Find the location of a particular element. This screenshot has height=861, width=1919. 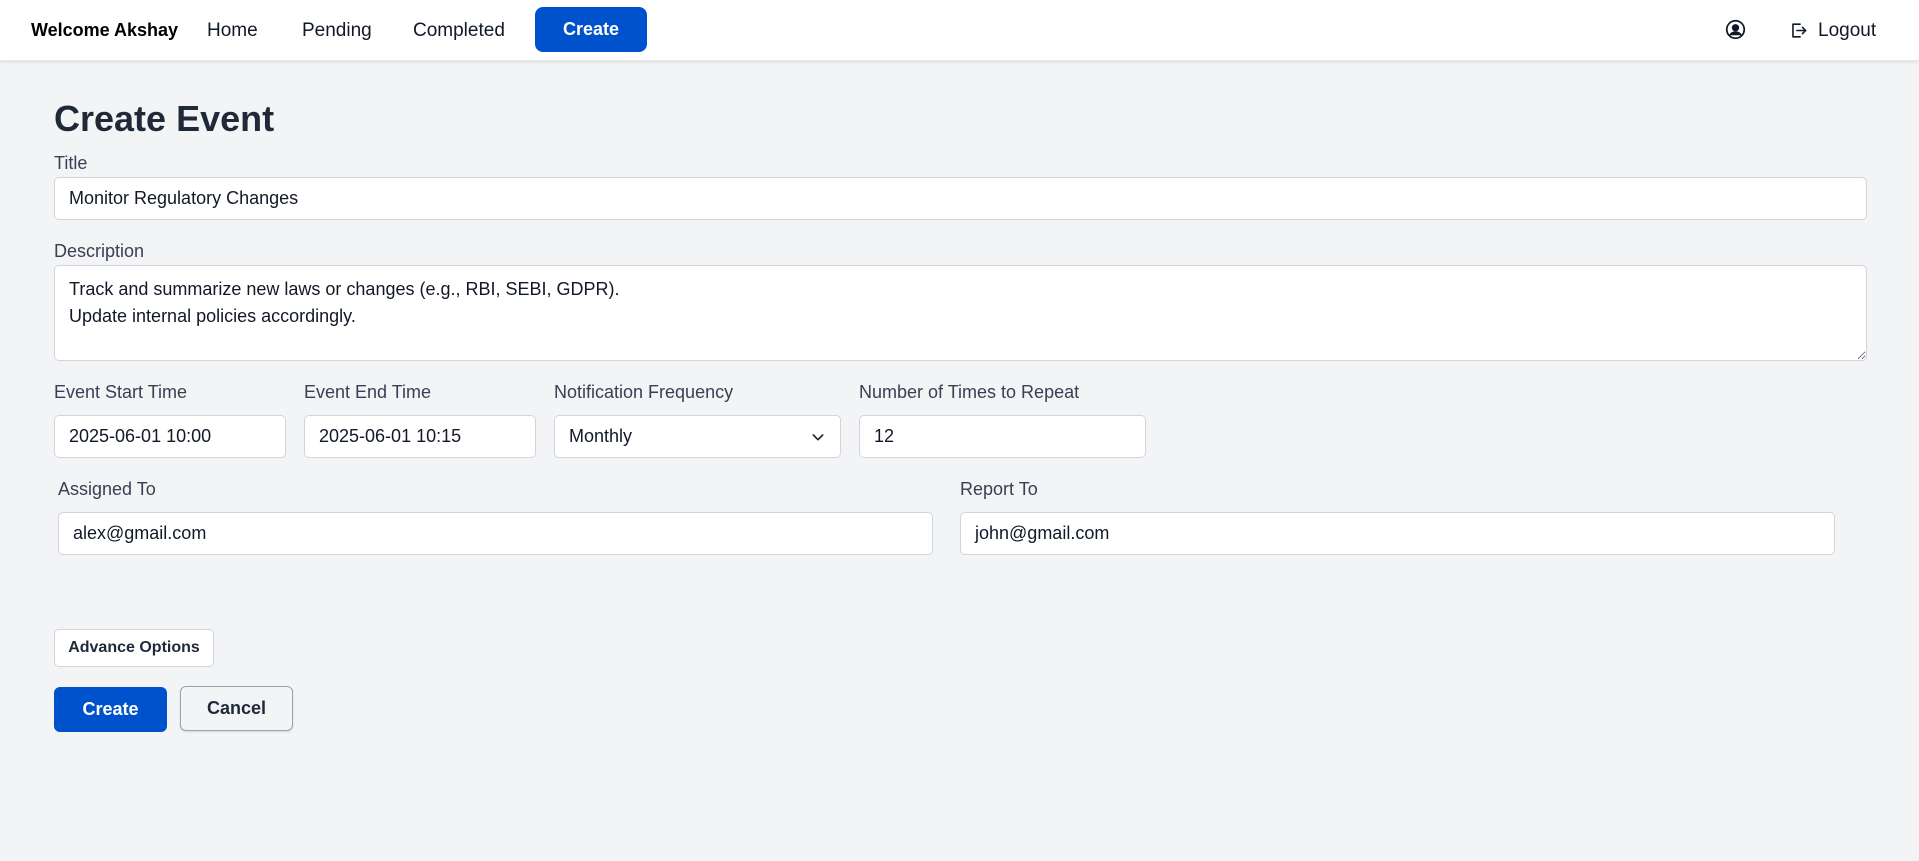

page-title: Create Event is located at coordinates (164, 118).